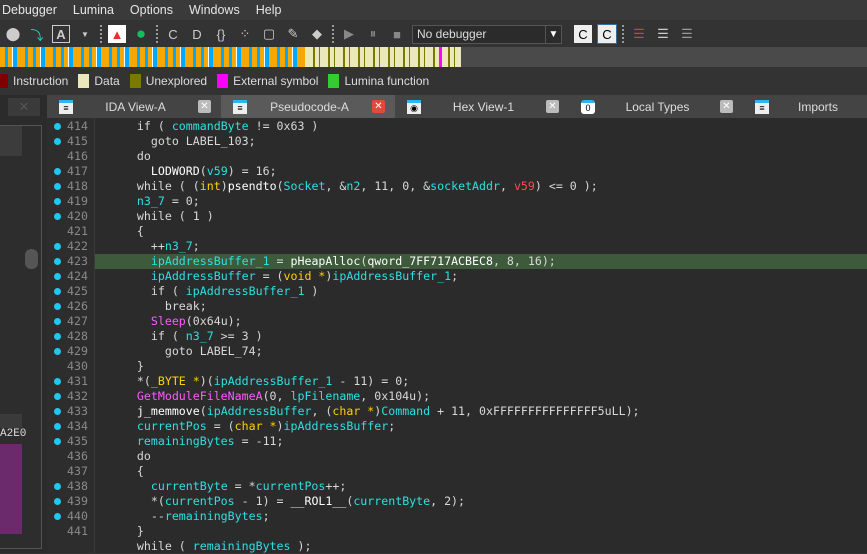 This screenshot has height=554, width=867. I want to click on line-number: 431, so click(71, 381).